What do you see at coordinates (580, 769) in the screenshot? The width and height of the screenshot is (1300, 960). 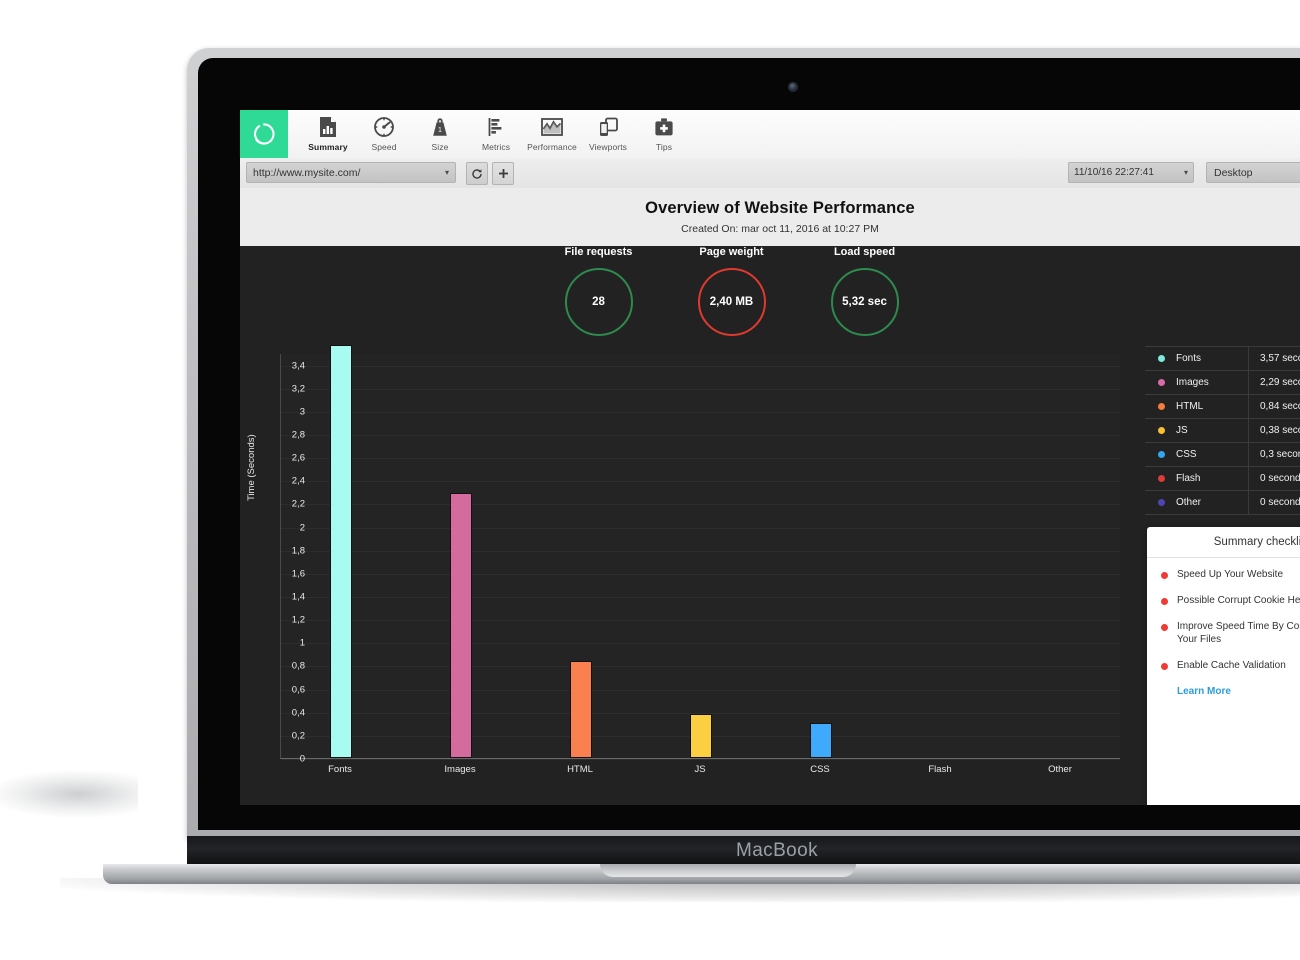 I see `x-axis-tick-label: HTML` at bounding box center [580, 769].